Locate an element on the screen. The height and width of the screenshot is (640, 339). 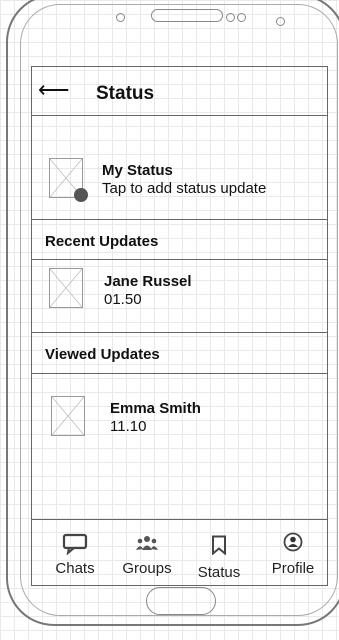
app-header: ⟵ Status is located at coordinates (179, 91).